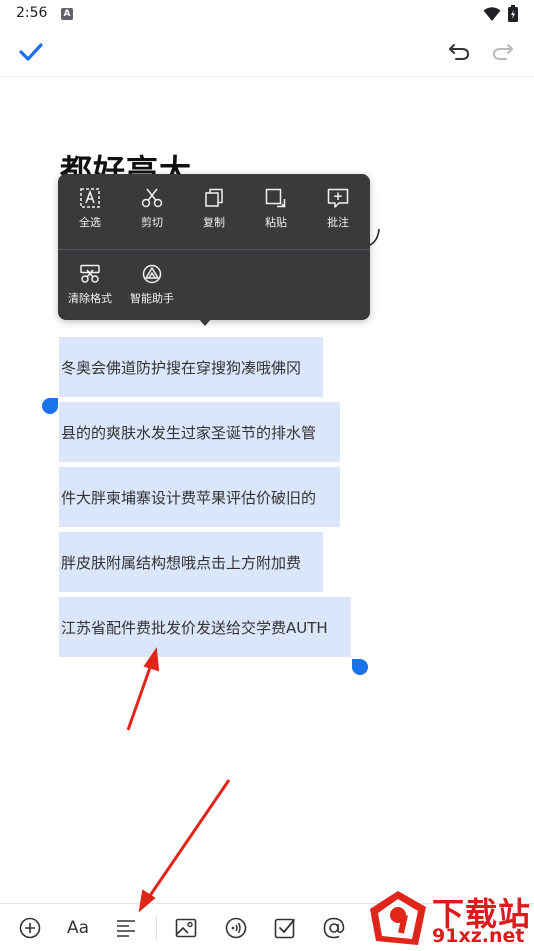 This screenshot has height=951, width=534. What do you see at coordinates (67, 14) in the screenshot?
I see `notification-badge: A` at bounding box center [67, 14].